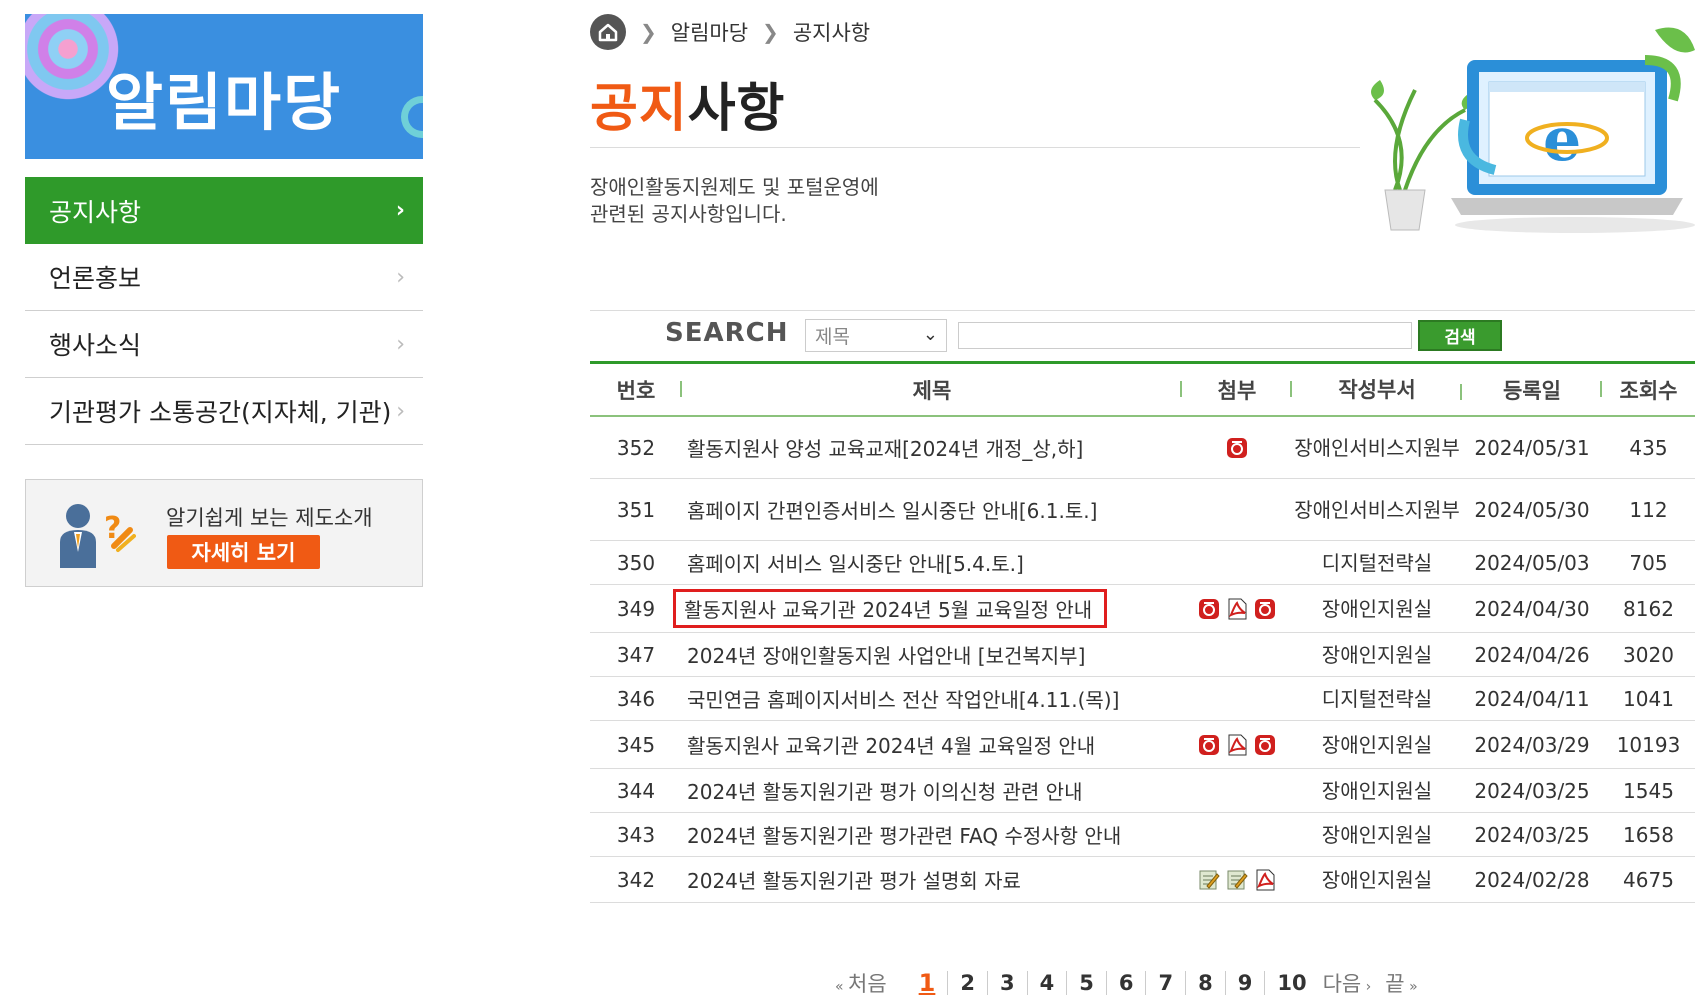 This screenshot has height=1005, width=1705. What do you see at coordinates (867, 984) in the screenshot?
I see `first-page-label: 처음` at bounding box center [867, 984].